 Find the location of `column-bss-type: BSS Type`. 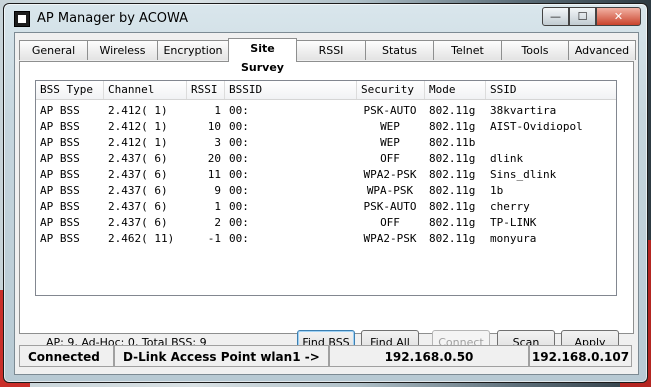

column-bss-type: BSS Type is located at coordinates (70, 90).